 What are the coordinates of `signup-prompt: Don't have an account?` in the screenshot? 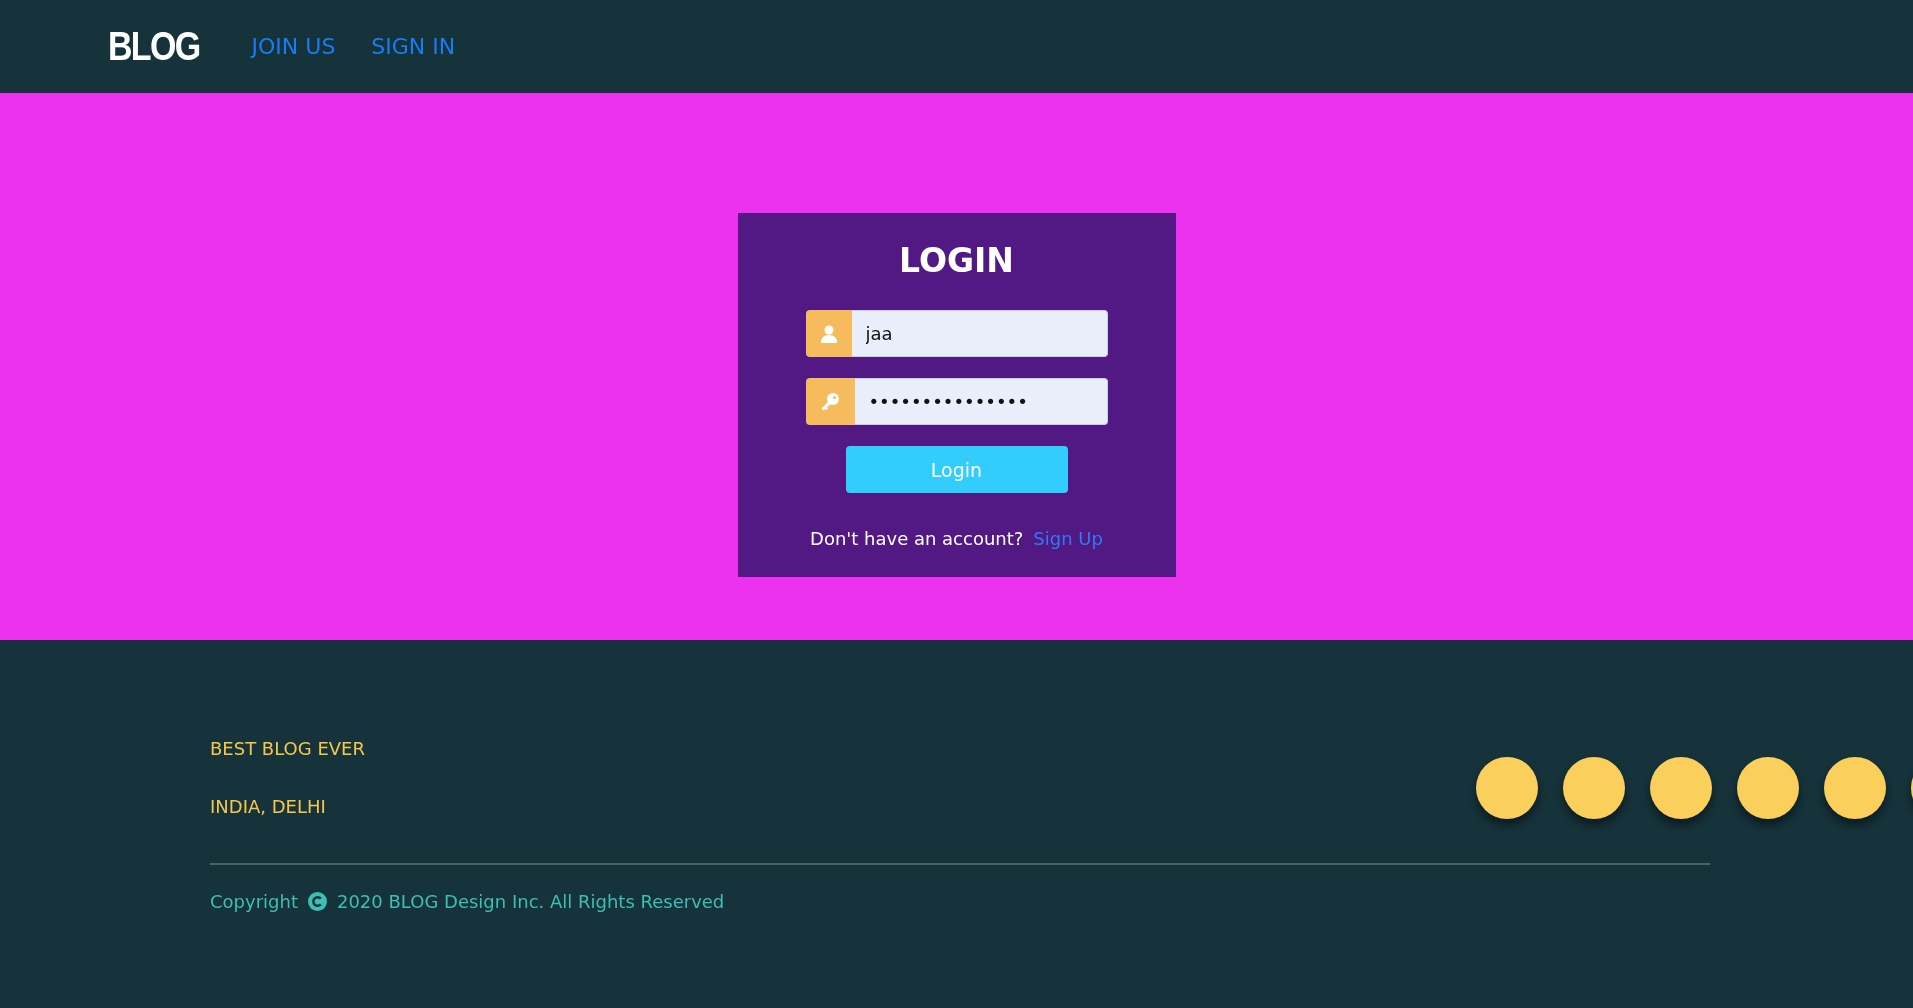 It's located at (917, 538).